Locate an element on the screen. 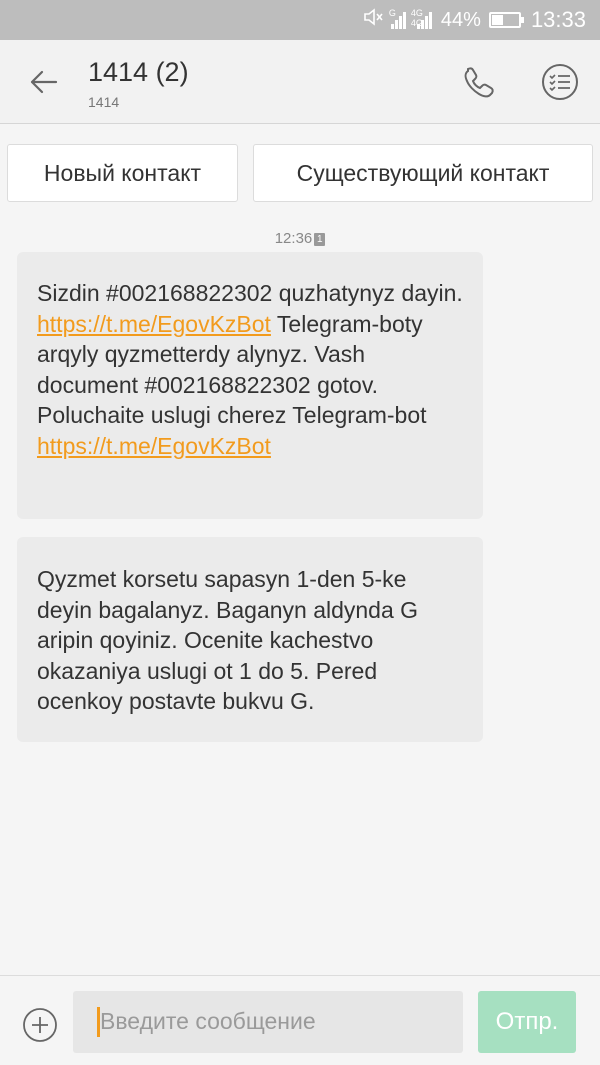 Image resolution: width=600 pixels, height=1065 pixels. message-text: Sizdin #002168822302 quzhatynyz dayin. is located at coordinates (250, 293).